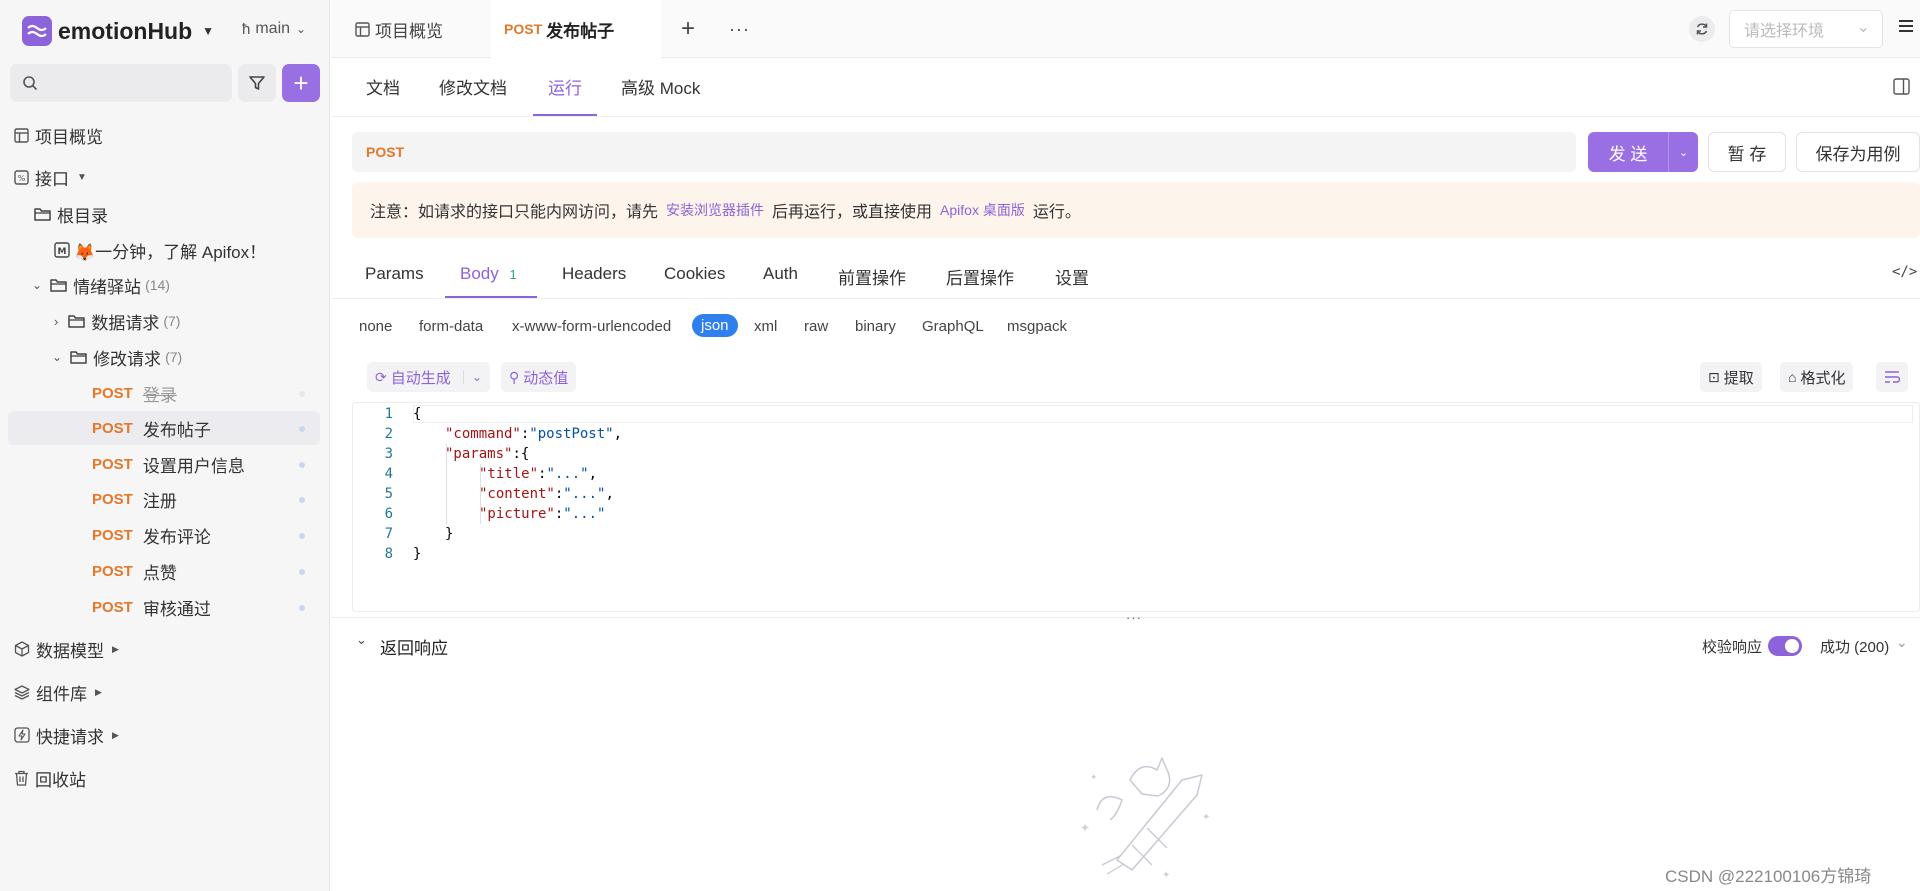 This screenshot has height=891, width=1920. What do you see at coordinates (1785, 646) in the screenshot?
I see `validate-response-toggle` at bounding box center [1785, 646].